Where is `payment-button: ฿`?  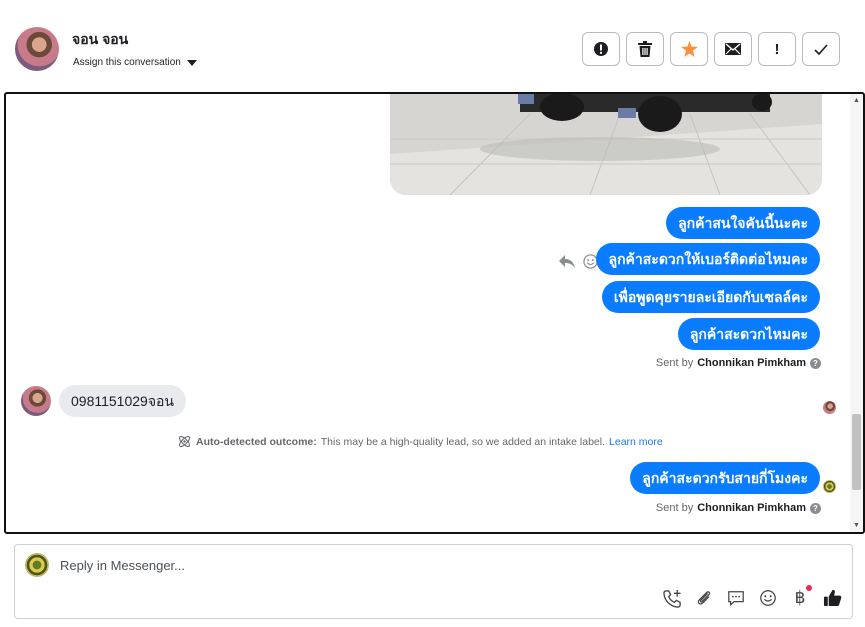 payment-button: ฿ is located at coordinates (801, 596).